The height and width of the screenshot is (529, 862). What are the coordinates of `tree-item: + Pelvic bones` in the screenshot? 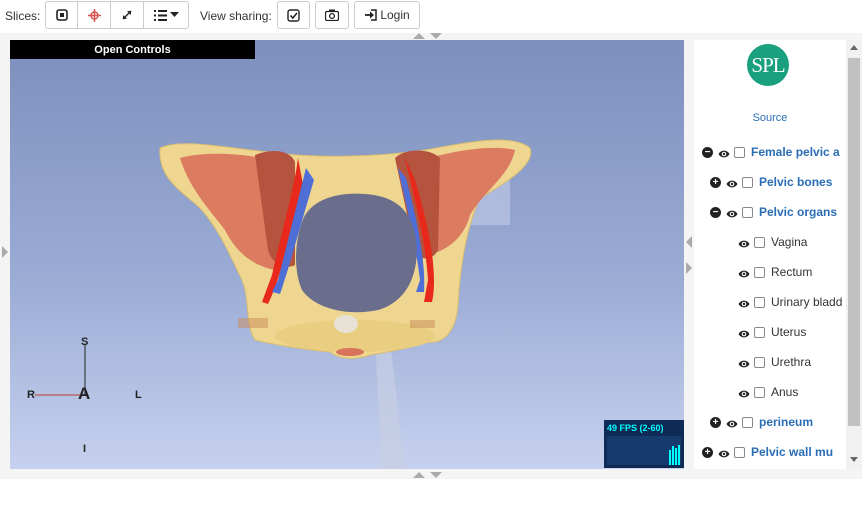 It's located at (771, 182).